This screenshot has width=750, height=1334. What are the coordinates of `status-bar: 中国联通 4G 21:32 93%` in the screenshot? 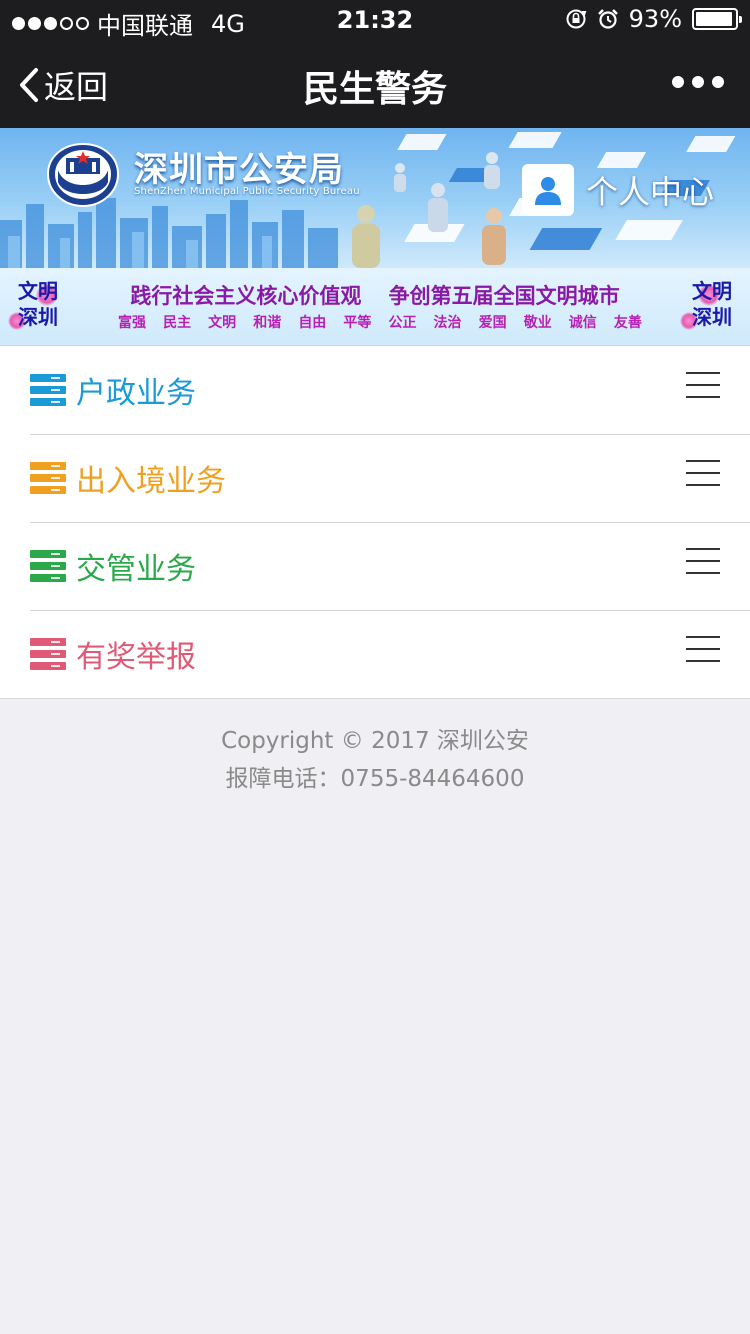 It's located at (375, 20).